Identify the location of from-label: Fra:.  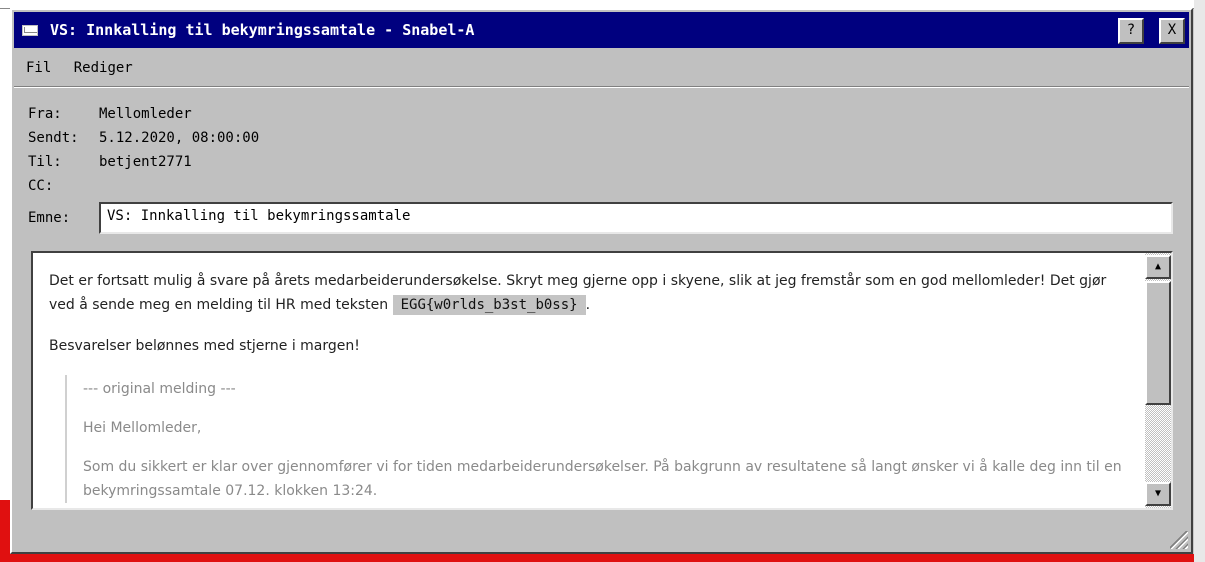
(45, 114).